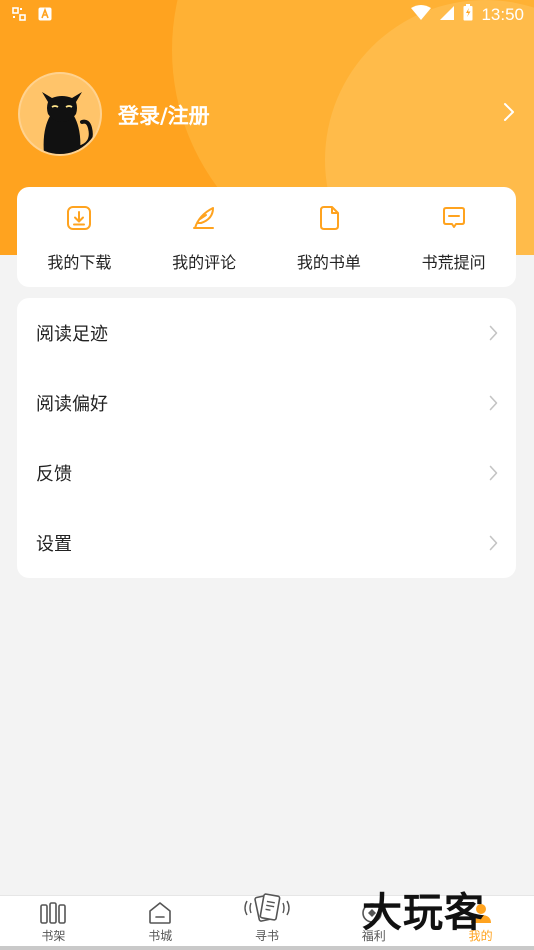  I want to click on menu-item-label: 阅读足迹, so click(72, 334).